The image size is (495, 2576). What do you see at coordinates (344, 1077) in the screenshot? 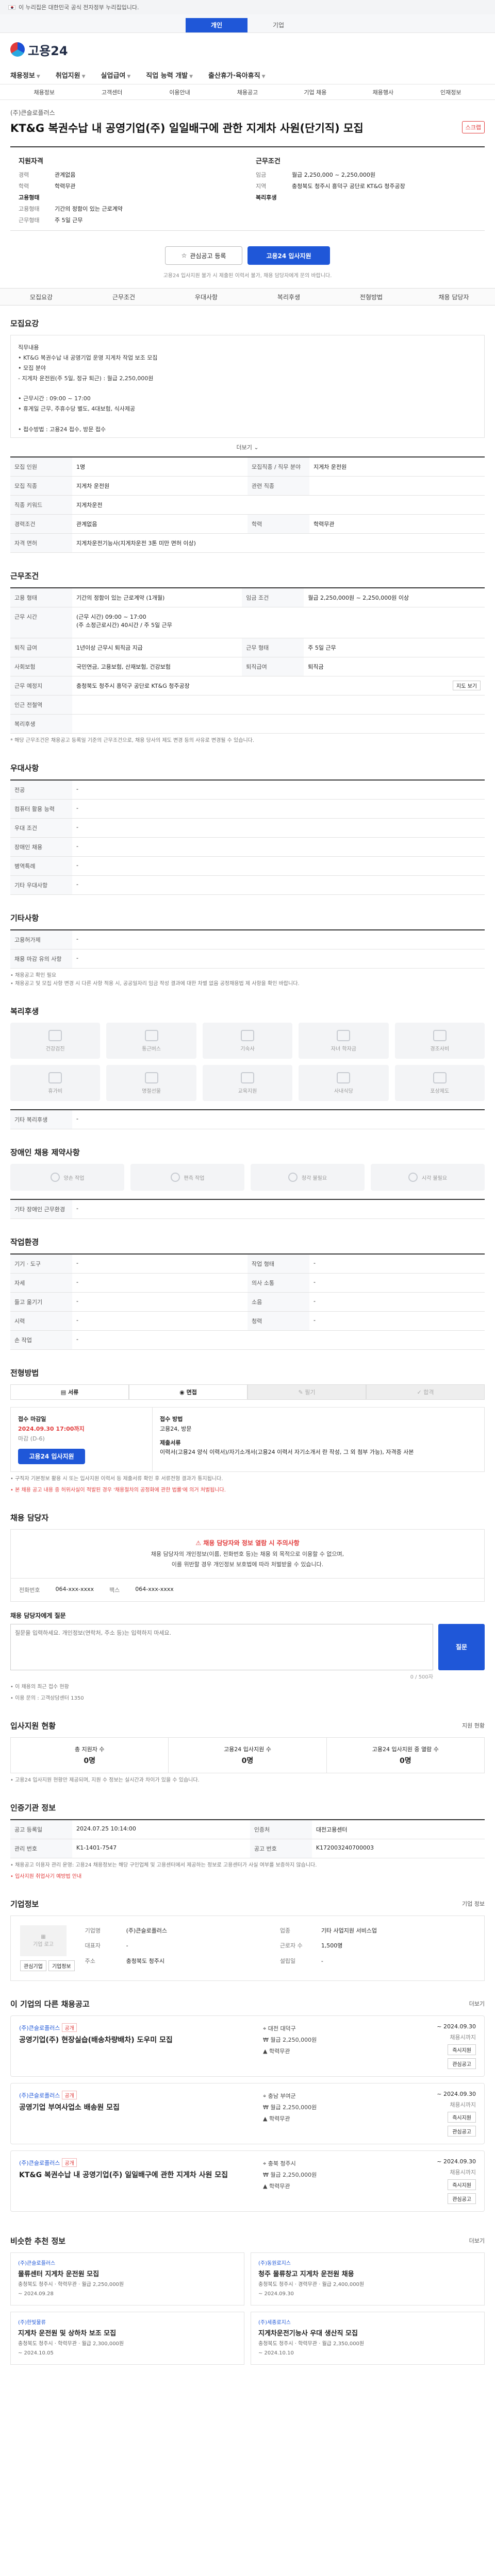
I see `cafeteria-icon` at bounding box center [344, 1077].